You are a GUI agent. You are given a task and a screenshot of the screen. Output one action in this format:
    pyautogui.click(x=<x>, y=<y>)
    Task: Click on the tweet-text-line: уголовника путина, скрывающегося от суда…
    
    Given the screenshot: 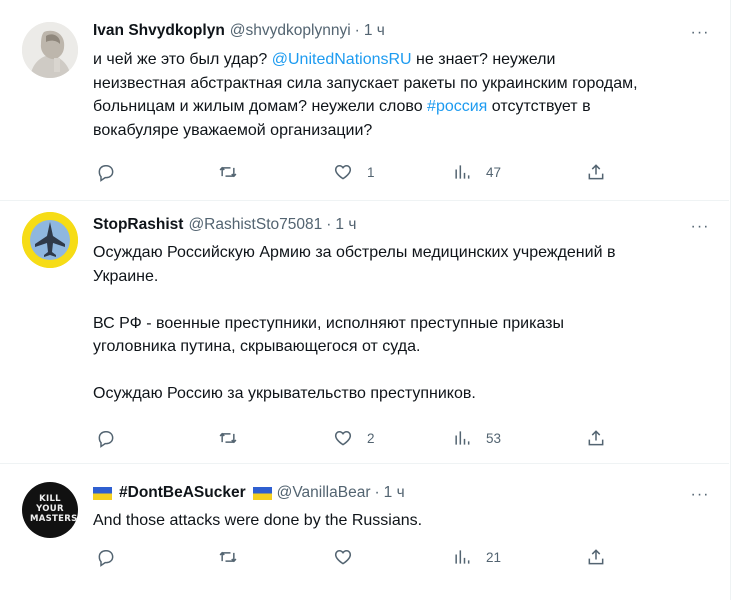 What is the action you would take?
    pyautogui.click(x=257, y=346)
    